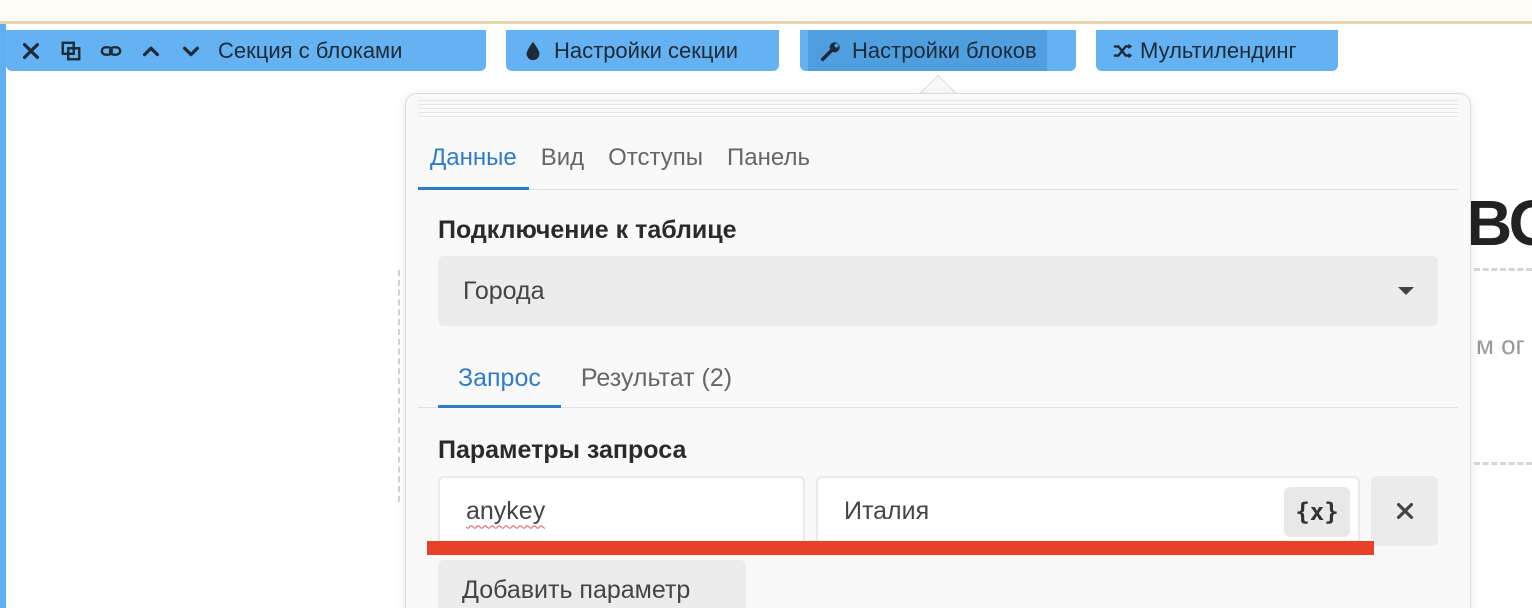  Describe the element at coordinates (533, 51) in the screenshot. I see `droplet-icon` at that location.